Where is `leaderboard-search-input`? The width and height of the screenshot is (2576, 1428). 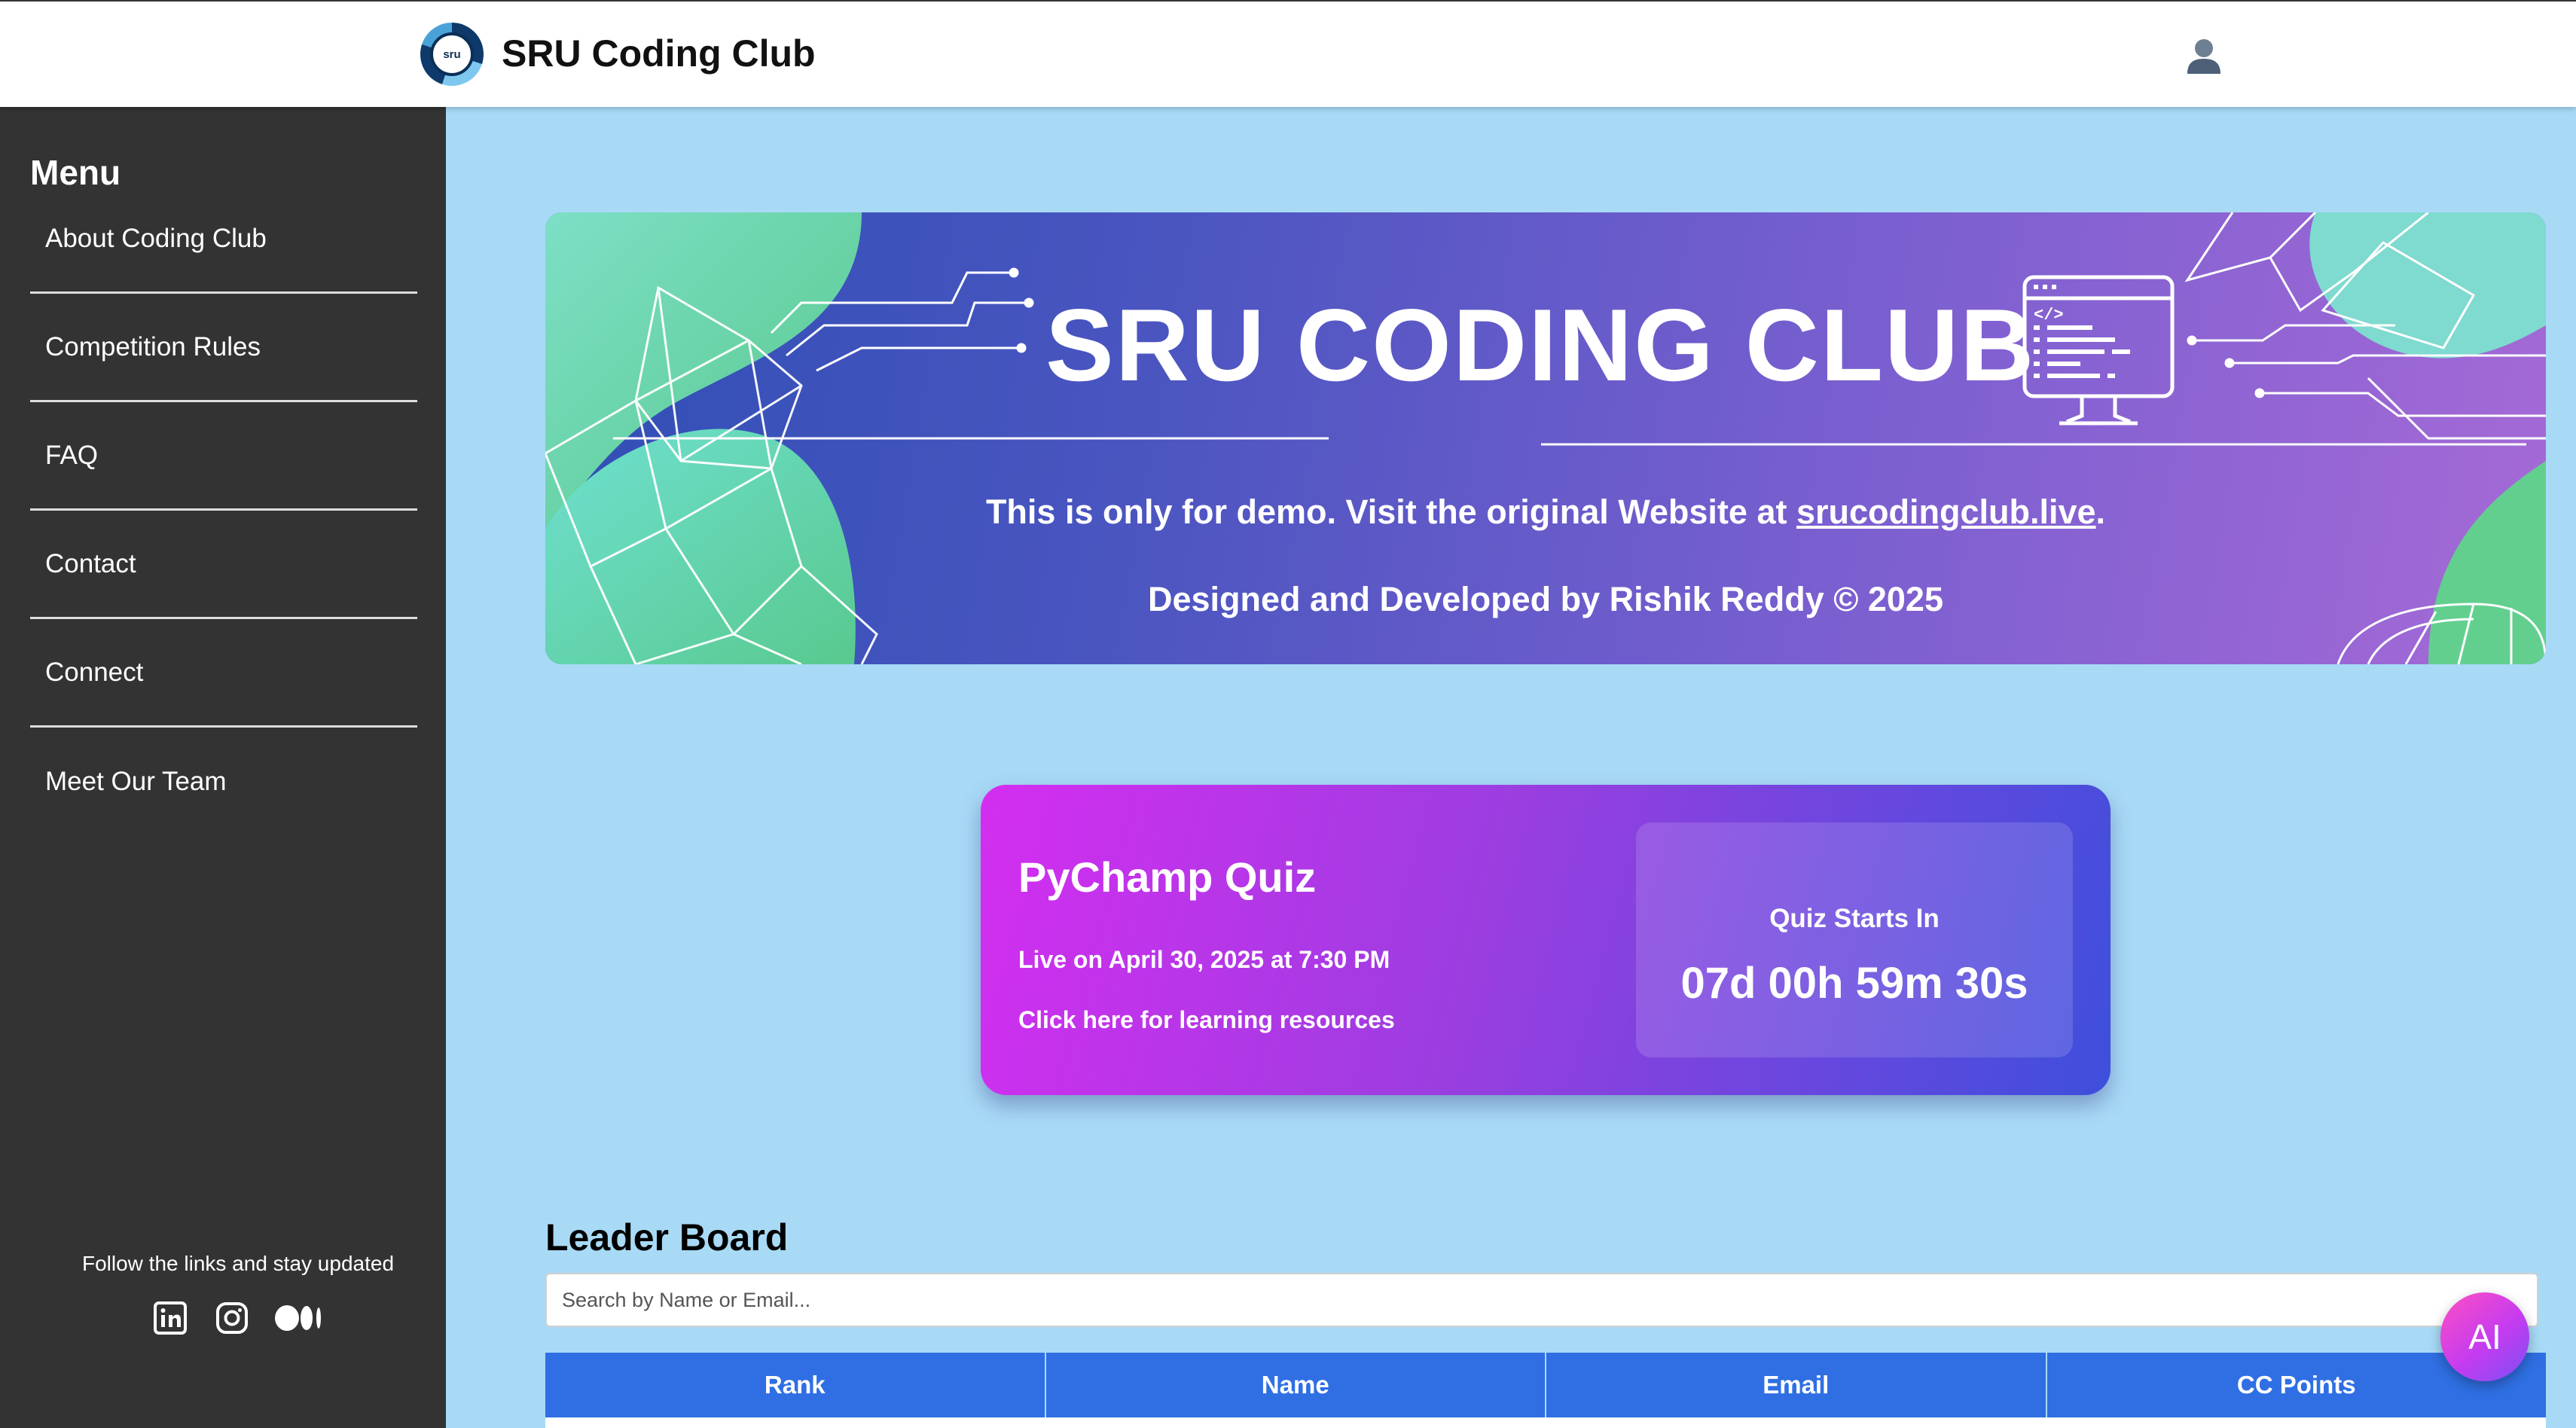 leaderboard-search-input is located at coordinates (1542, 1300).